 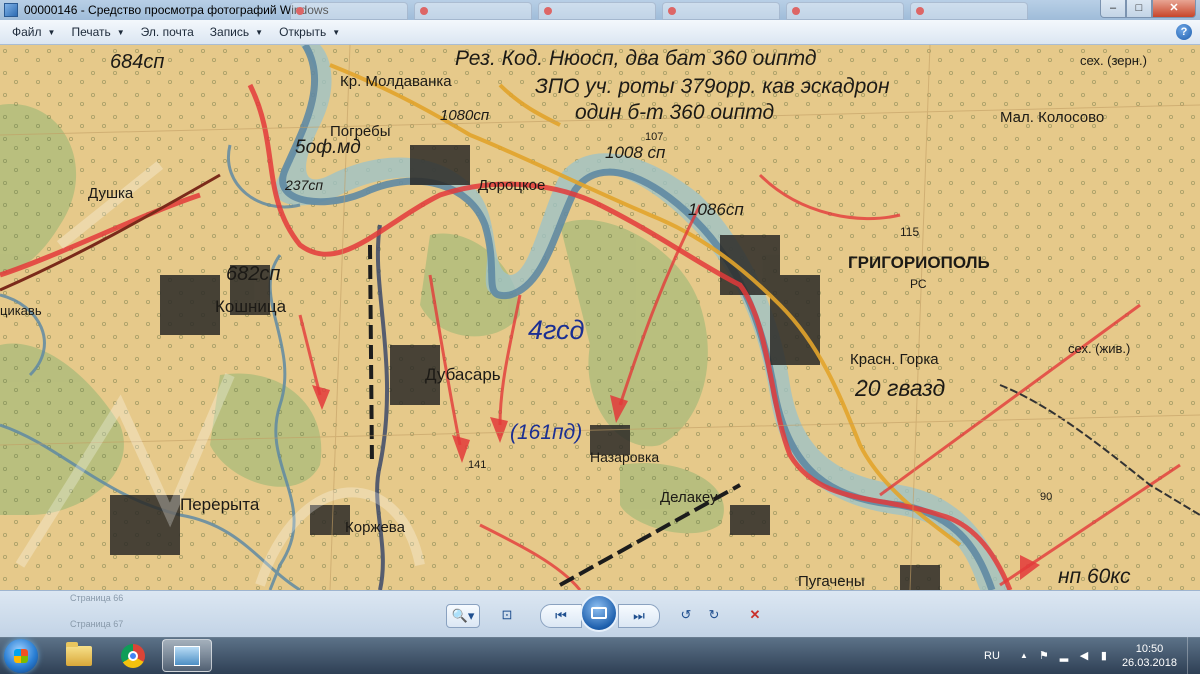 I want to click on map-label: РС, so click(x=918, y=284).